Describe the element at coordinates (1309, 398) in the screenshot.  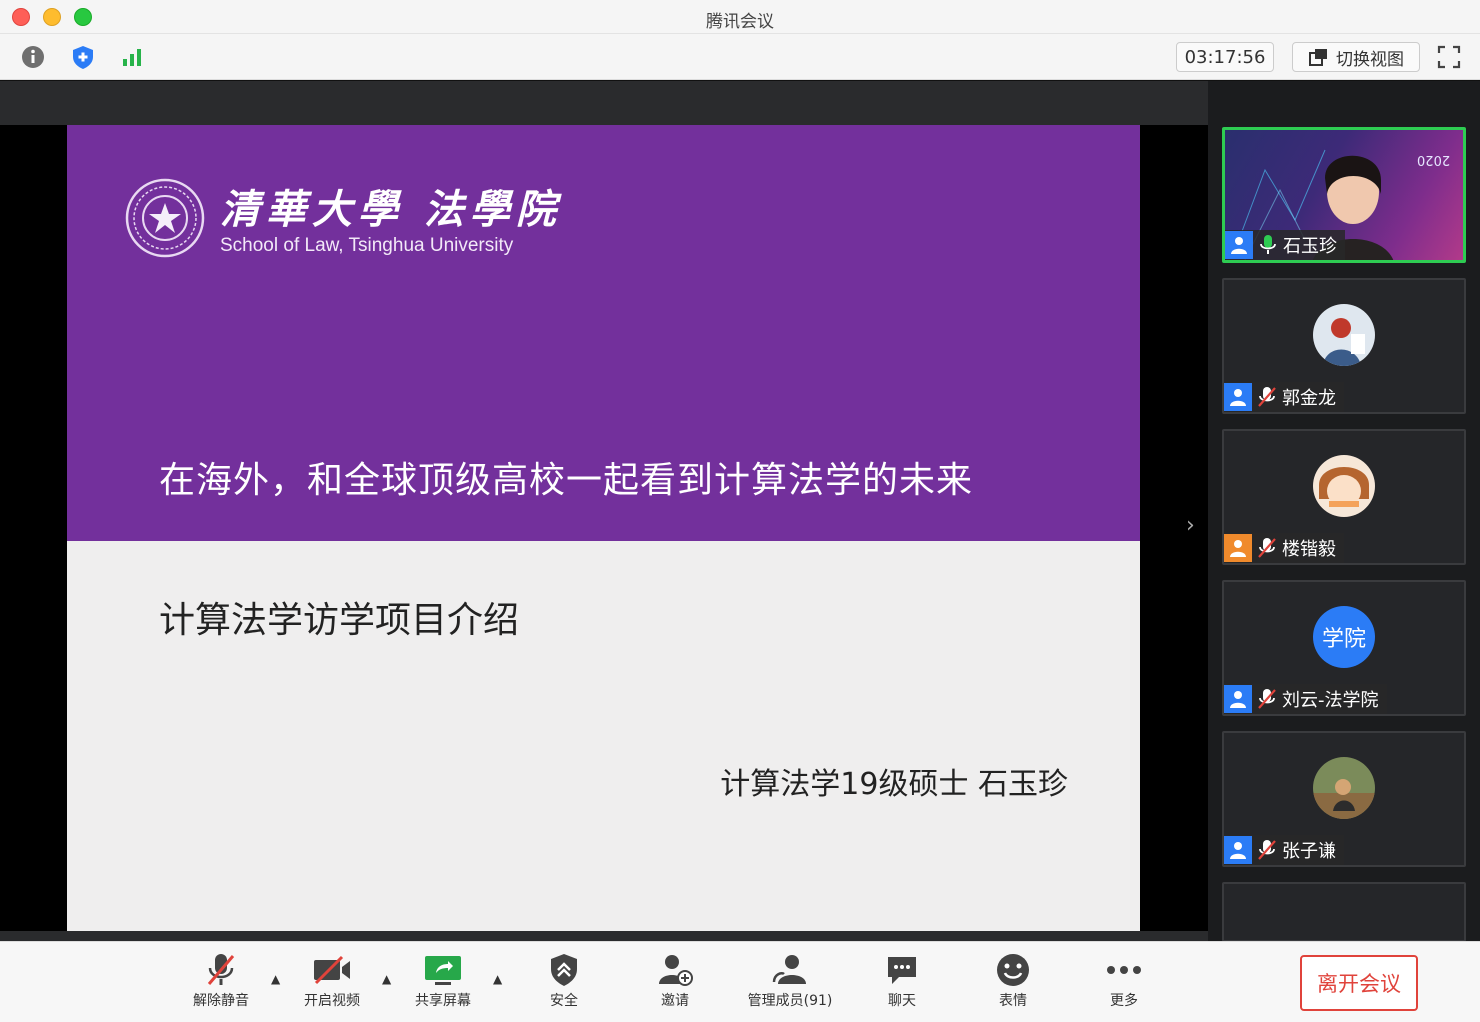
I see `participant-name: 郭金龙` at that location.